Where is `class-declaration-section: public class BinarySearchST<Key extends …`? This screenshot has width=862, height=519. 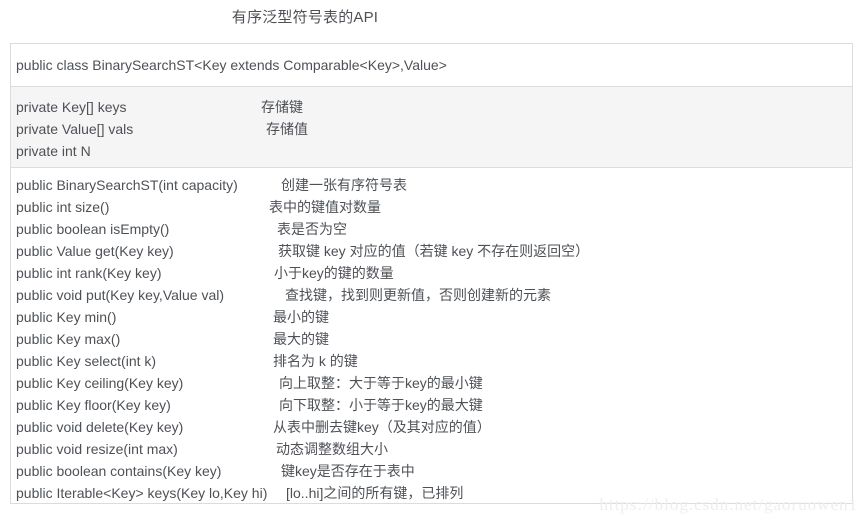
class-declaration-section: public class BinarySearchST<Key extends … is located at coordinates (431, 65).